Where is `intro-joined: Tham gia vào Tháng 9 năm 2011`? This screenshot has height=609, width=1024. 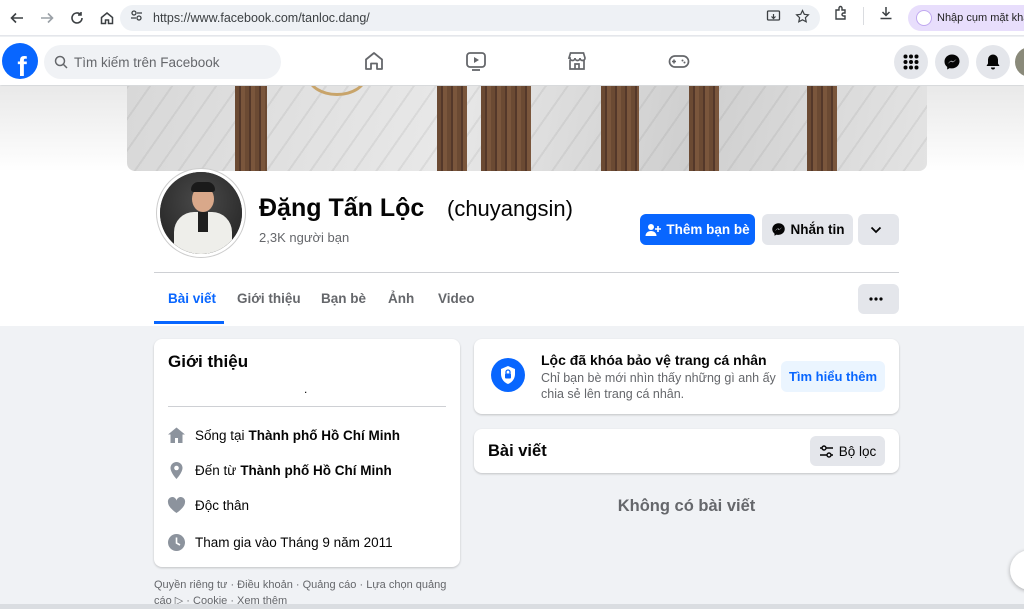 intro-joined: Tham gia vào Tháng 9 năm 2011 is located at coordinates (280, 542).